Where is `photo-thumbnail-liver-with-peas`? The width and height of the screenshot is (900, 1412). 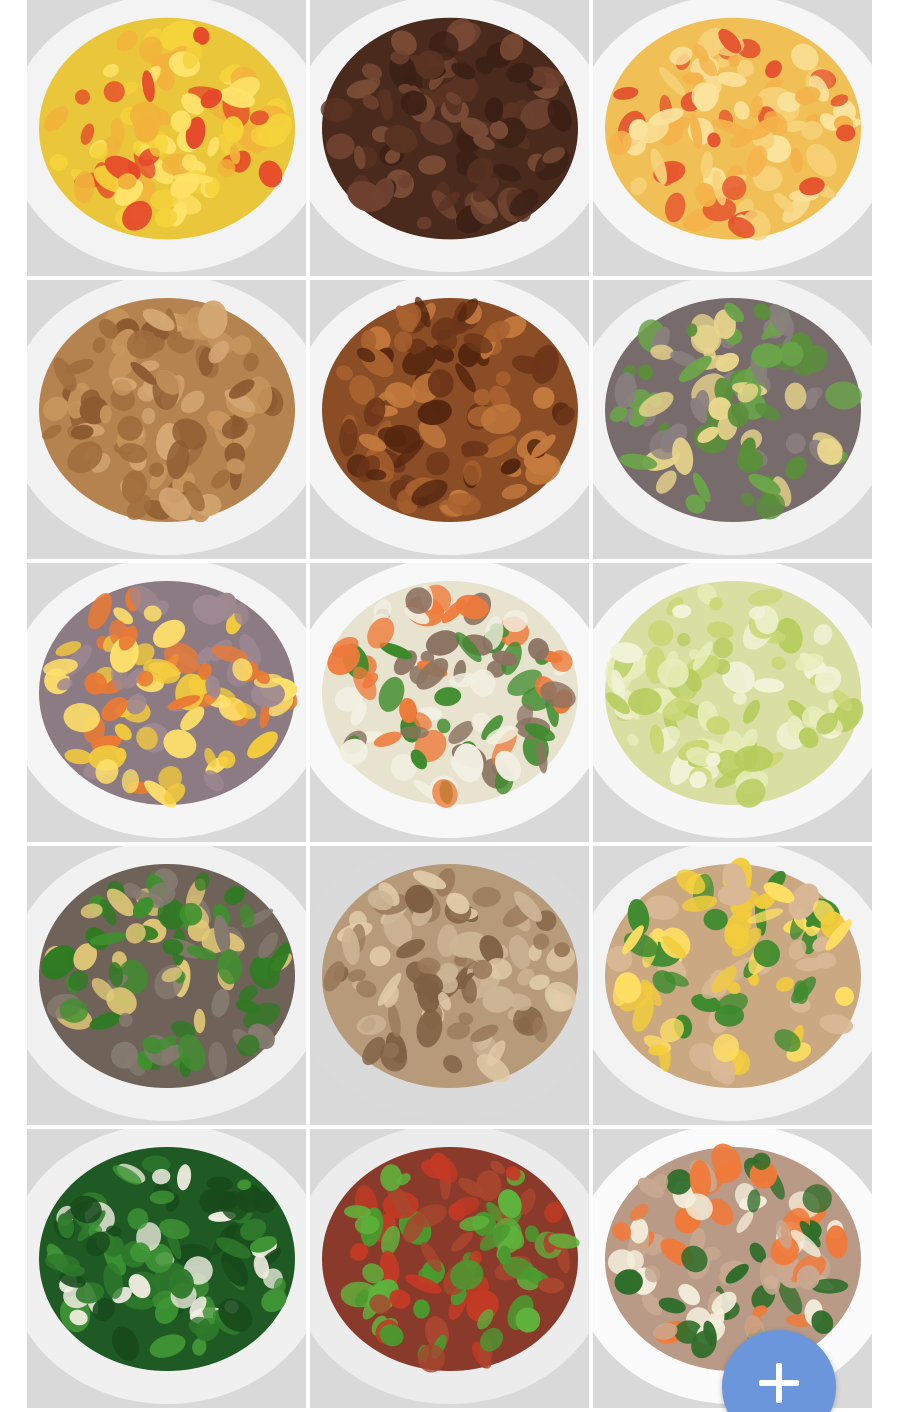 photo-thumbnail-liver-with-peas is located at coordinates (732, 419).